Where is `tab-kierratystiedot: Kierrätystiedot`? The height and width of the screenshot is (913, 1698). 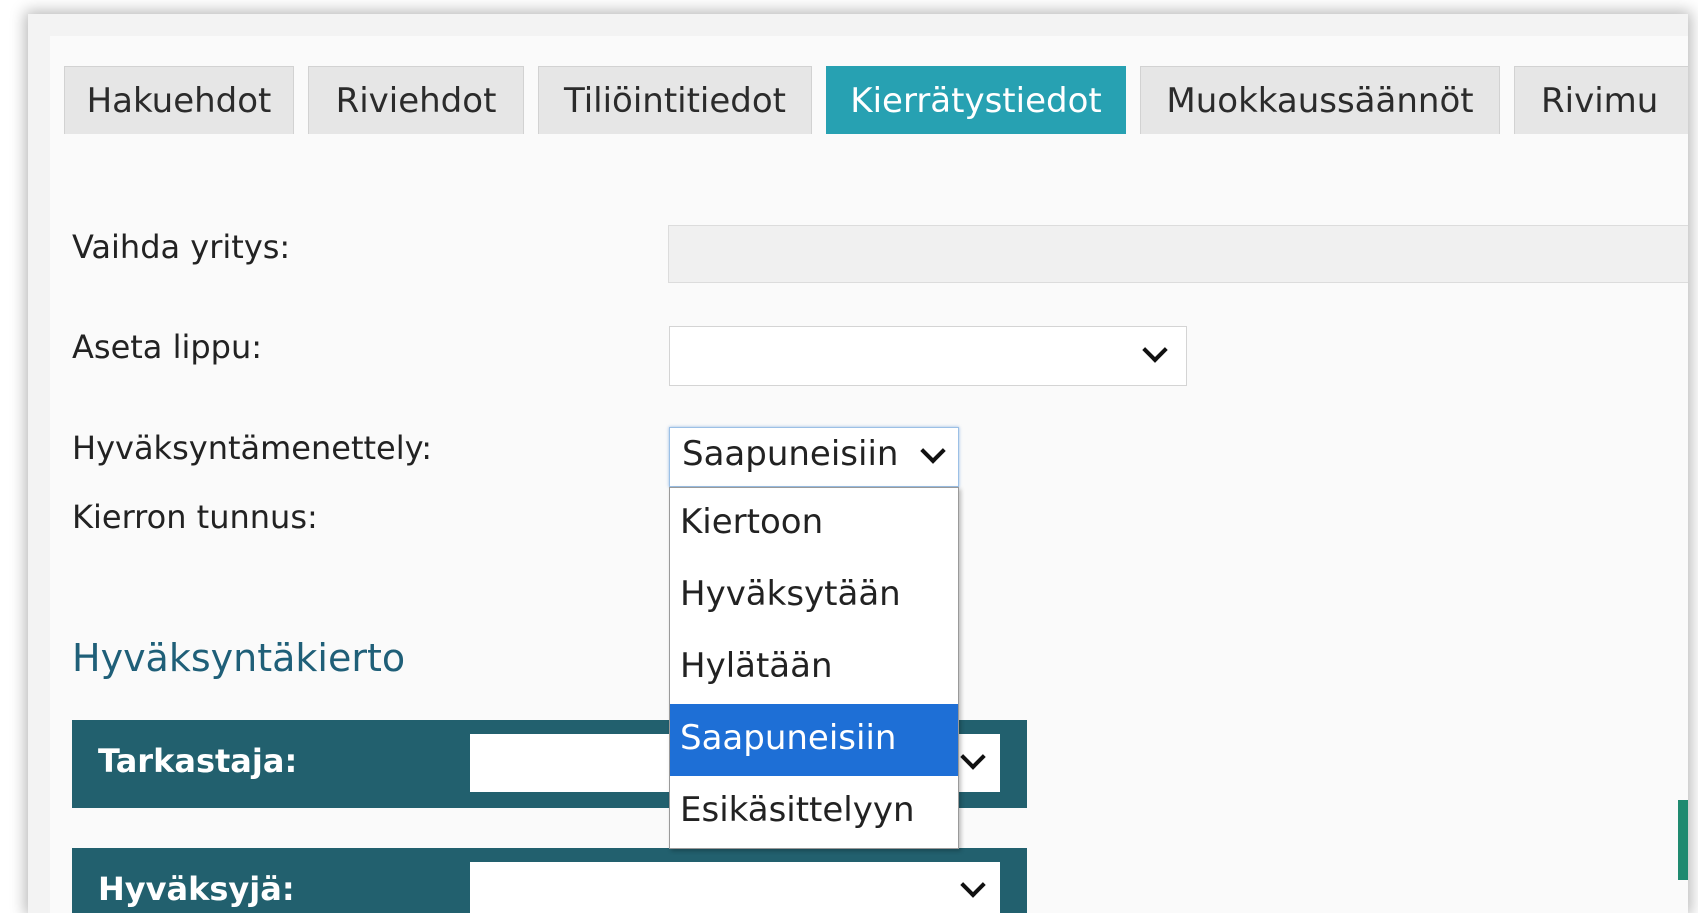
tab-kierratystiedot: Kierrätystiedot is located at coordinates (976, 100).